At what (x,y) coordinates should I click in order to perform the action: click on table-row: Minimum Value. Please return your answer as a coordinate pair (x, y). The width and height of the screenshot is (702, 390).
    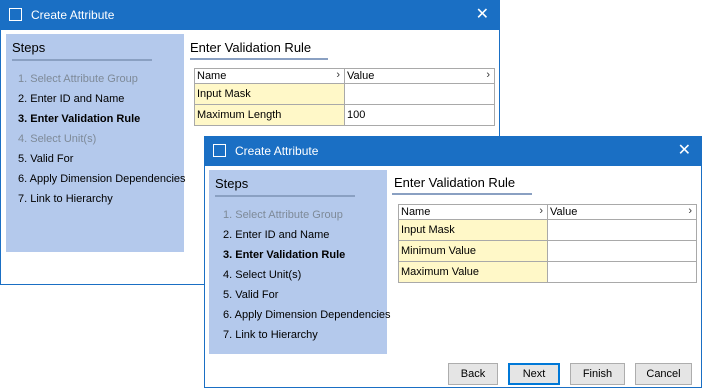
    Looking at the image, I should click on (547, 251).